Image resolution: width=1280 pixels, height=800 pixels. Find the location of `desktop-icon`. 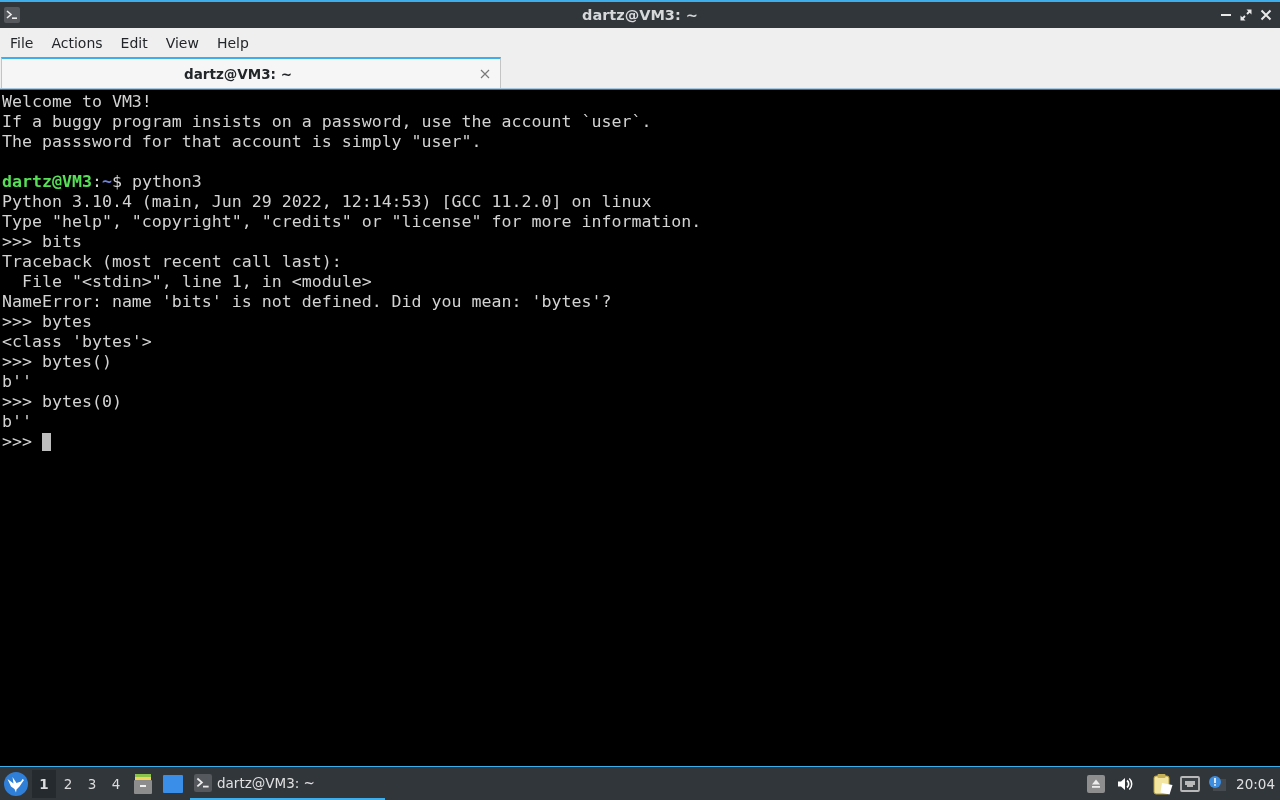

desktop-icon is located at coordinates (173, 783).